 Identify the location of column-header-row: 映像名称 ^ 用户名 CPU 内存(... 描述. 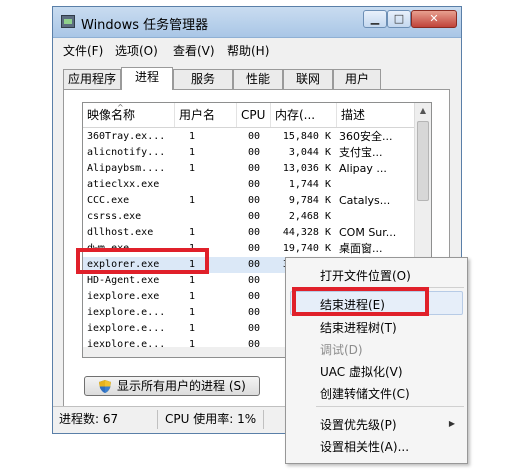
(249, 115).